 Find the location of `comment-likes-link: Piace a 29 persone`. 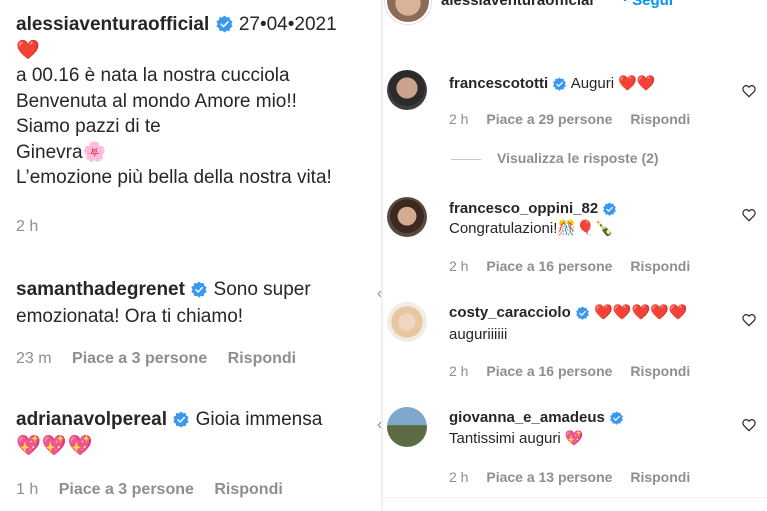

comment-likes-link: Piace a 29 persone is located at coordinates (549, 119).